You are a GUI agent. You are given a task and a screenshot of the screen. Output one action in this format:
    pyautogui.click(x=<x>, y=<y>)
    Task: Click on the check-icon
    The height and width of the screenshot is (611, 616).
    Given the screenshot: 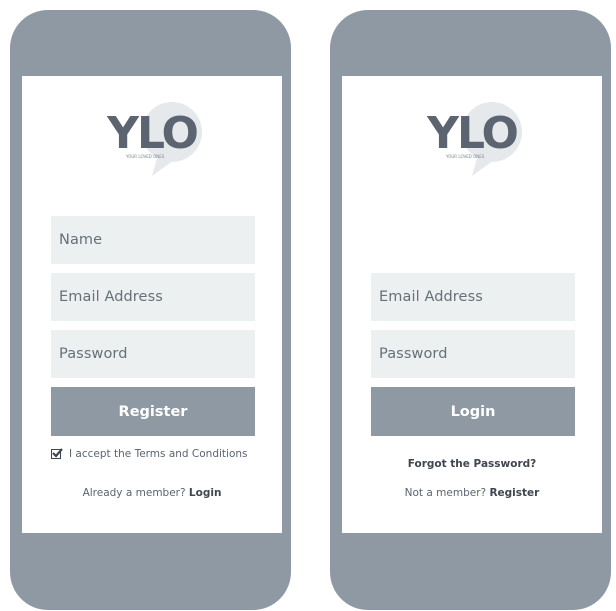 What is the action you would take?
    pyautogui.click(x=57, y=453)
    